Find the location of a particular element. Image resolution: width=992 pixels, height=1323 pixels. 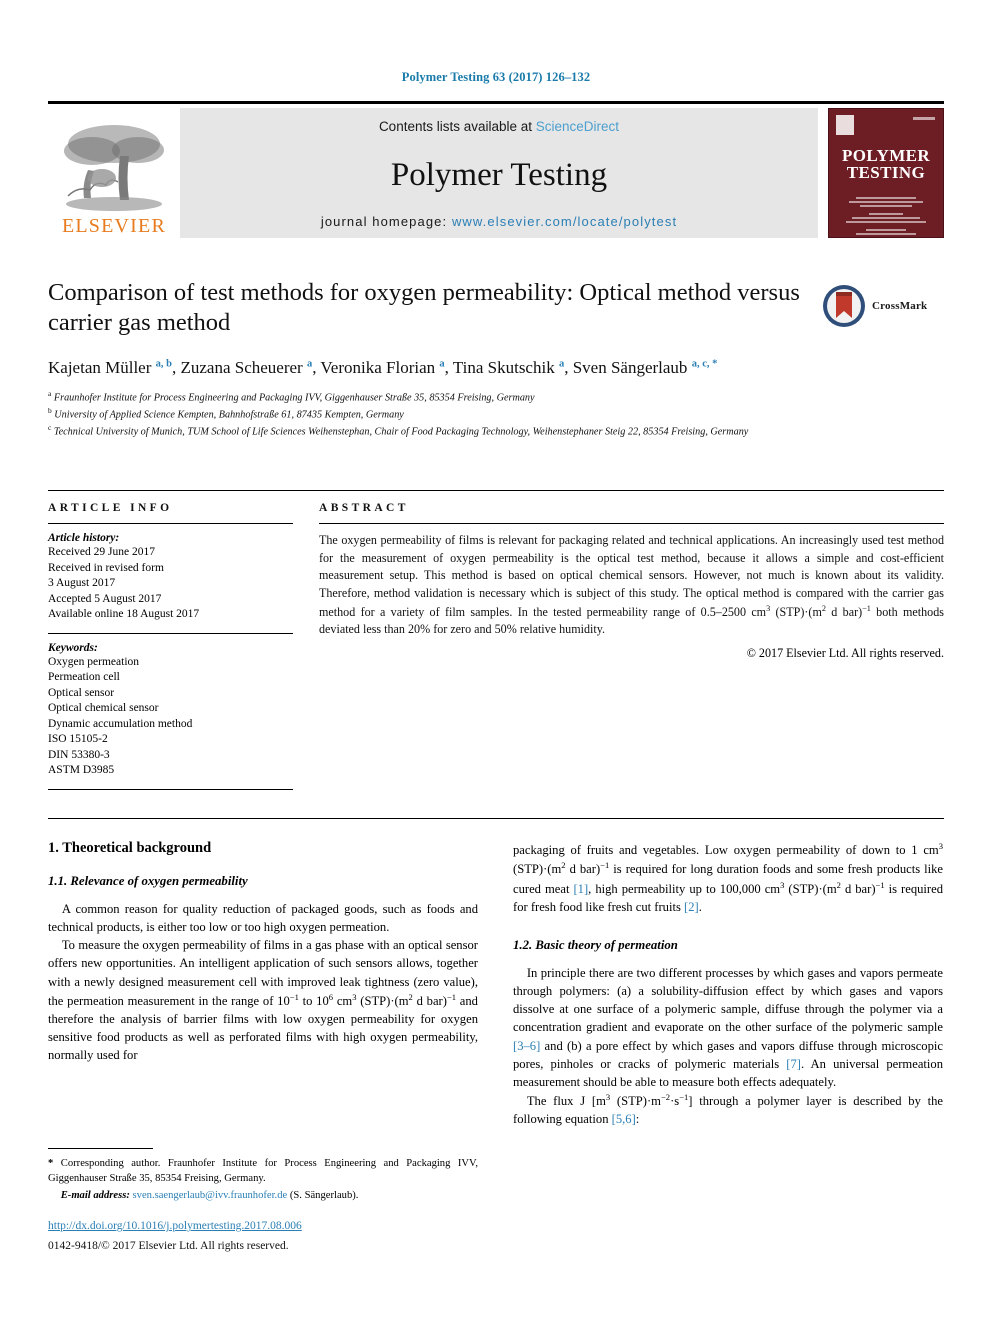

keywords-top-rule is located at coordinates (170, 633).